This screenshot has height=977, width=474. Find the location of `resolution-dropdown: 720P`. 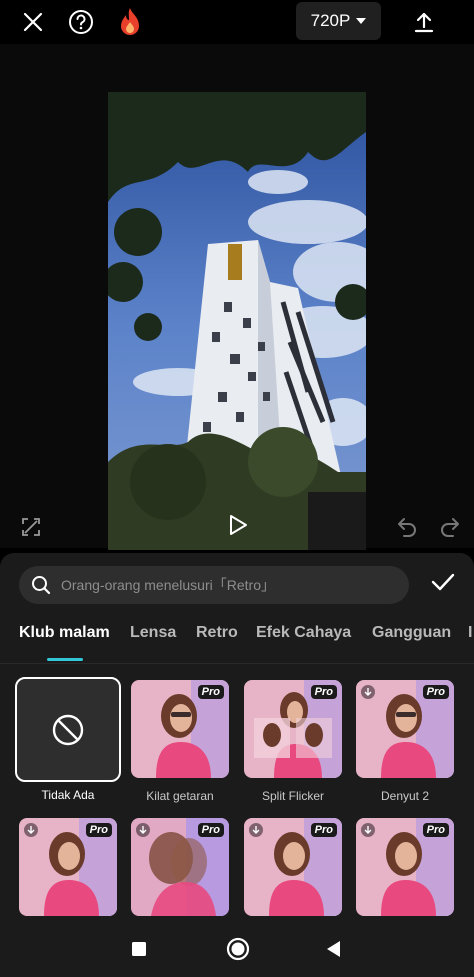

resolution-dropdown: 720P is located at coordinates (338, 21).